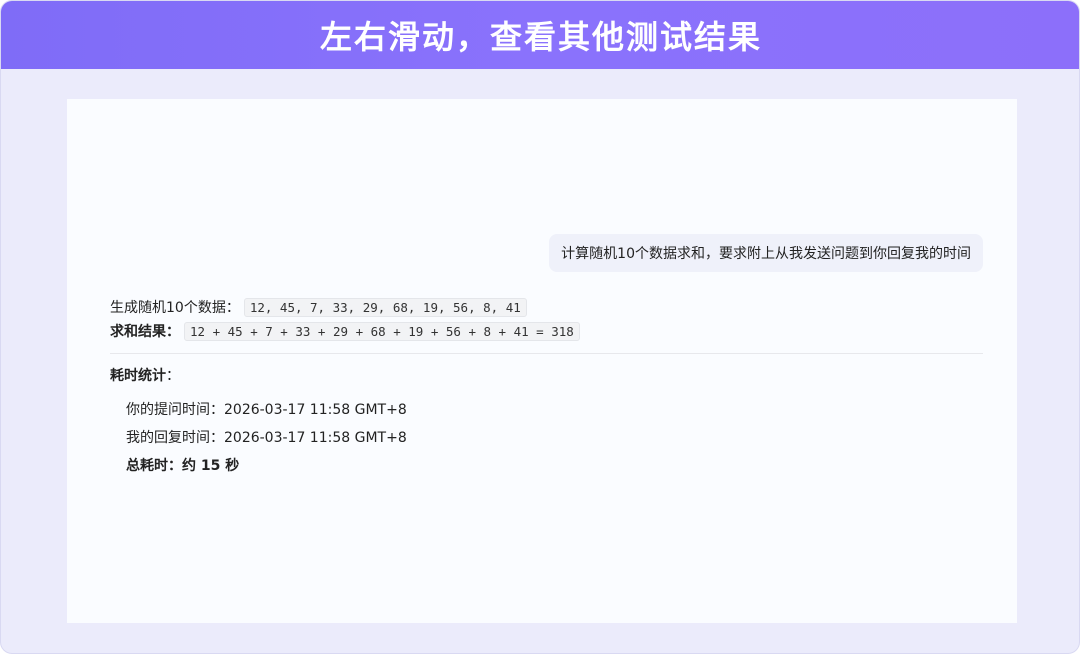  I want to click on sum-label: 求和结果：, so click(145, 332).